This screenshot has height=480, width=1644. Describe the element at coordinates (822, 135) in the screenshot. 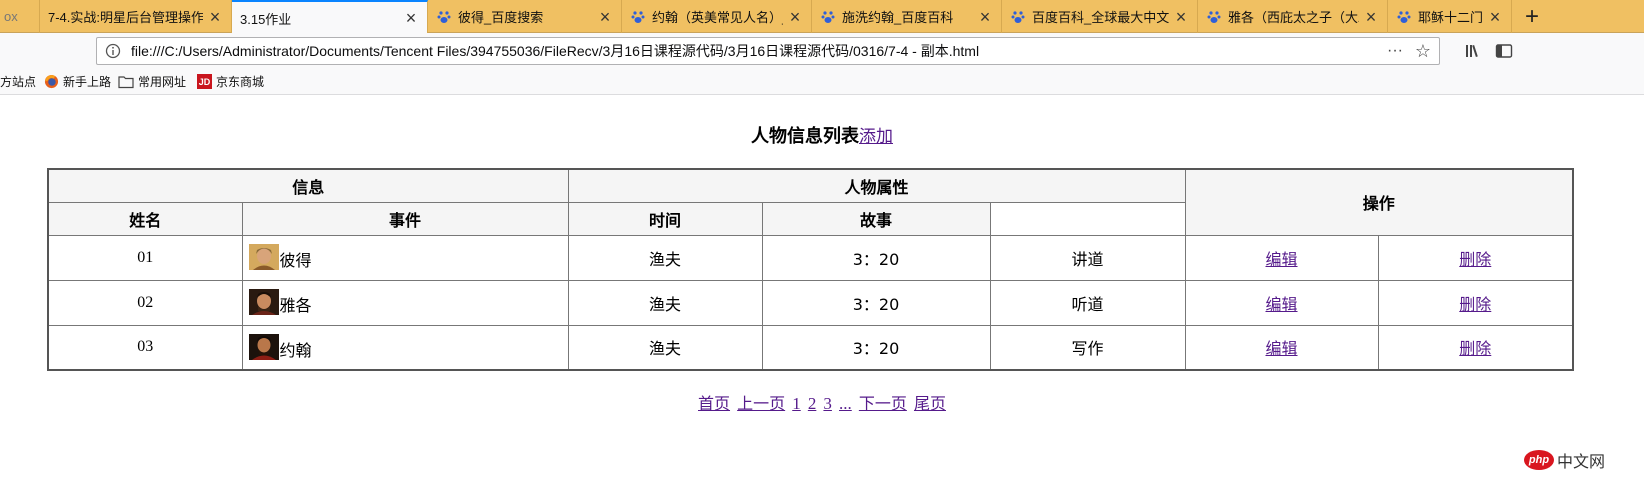

I see `page-title: 人物信息列表添加` at that location.